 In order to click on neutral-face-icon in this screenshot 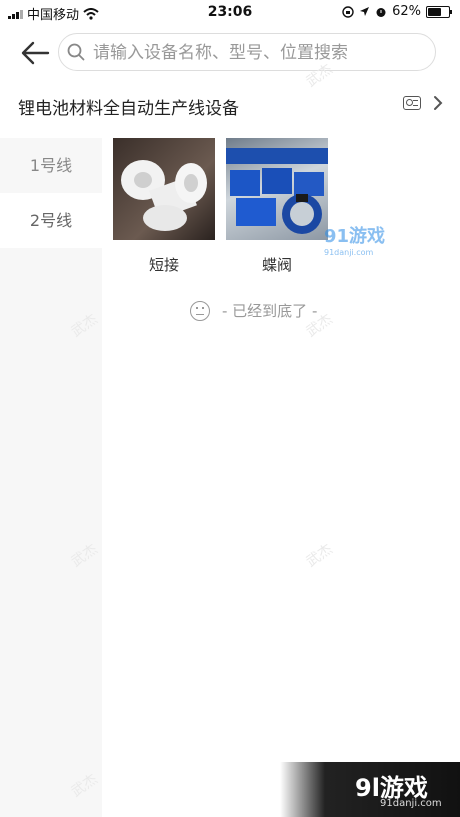, I will do `click(200, 310)`.